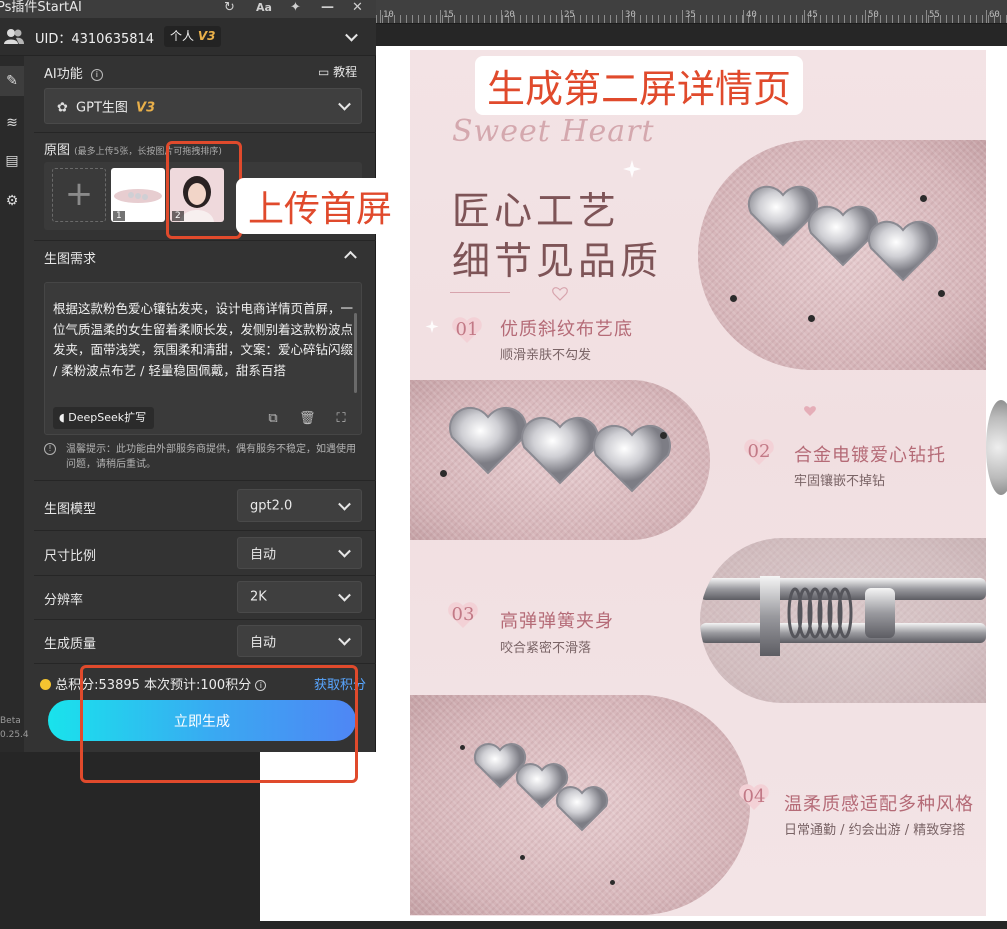 Image resolution: width=1007 pixels, height=929 pixels. Describe the element at coordinates (204, 190) in the screenshot. I see `highlight-box-upload` at that location.